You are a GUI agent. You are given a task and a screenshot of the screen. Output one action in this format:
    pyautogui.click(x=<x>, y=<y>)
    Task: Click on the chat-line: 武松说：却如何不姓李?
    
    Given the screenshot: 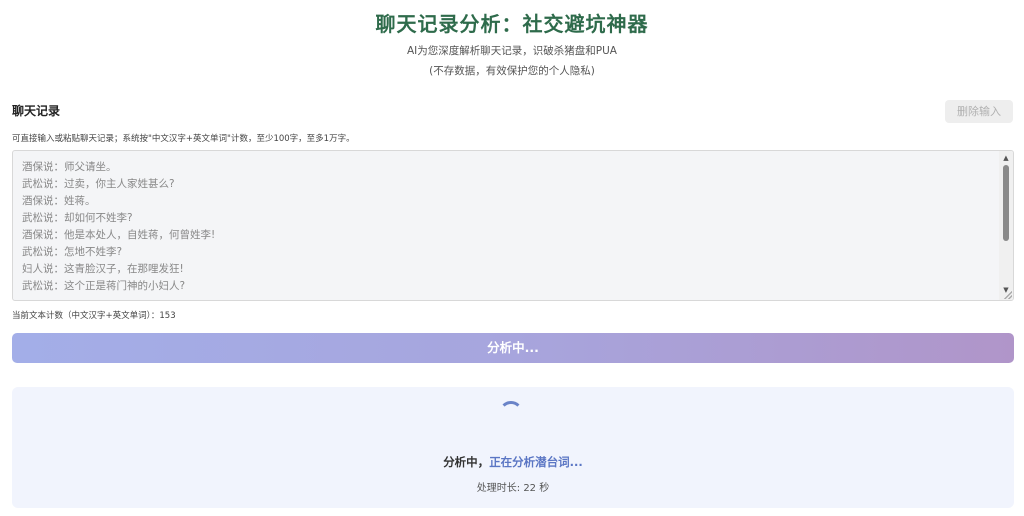 What is the action you would take?
    pyautogui.click(x=77, y=218)
    